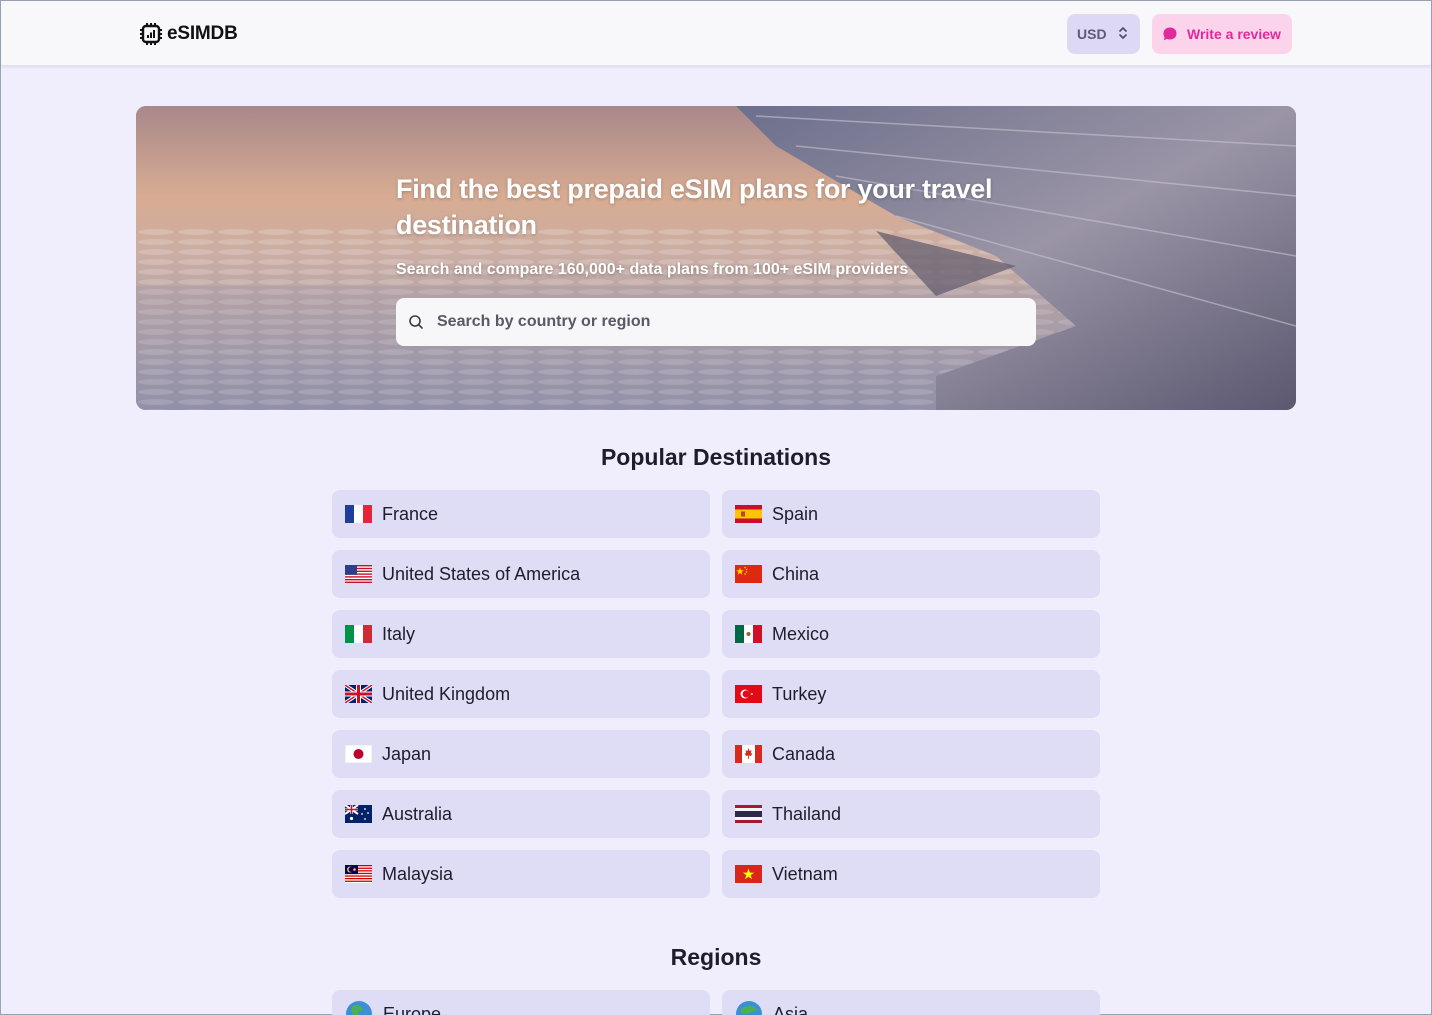 The width and height of the screenshot is (1432, 1015). Describe the element at coordinates (727, 322) in the screenshot. I see `search-input` at that location.